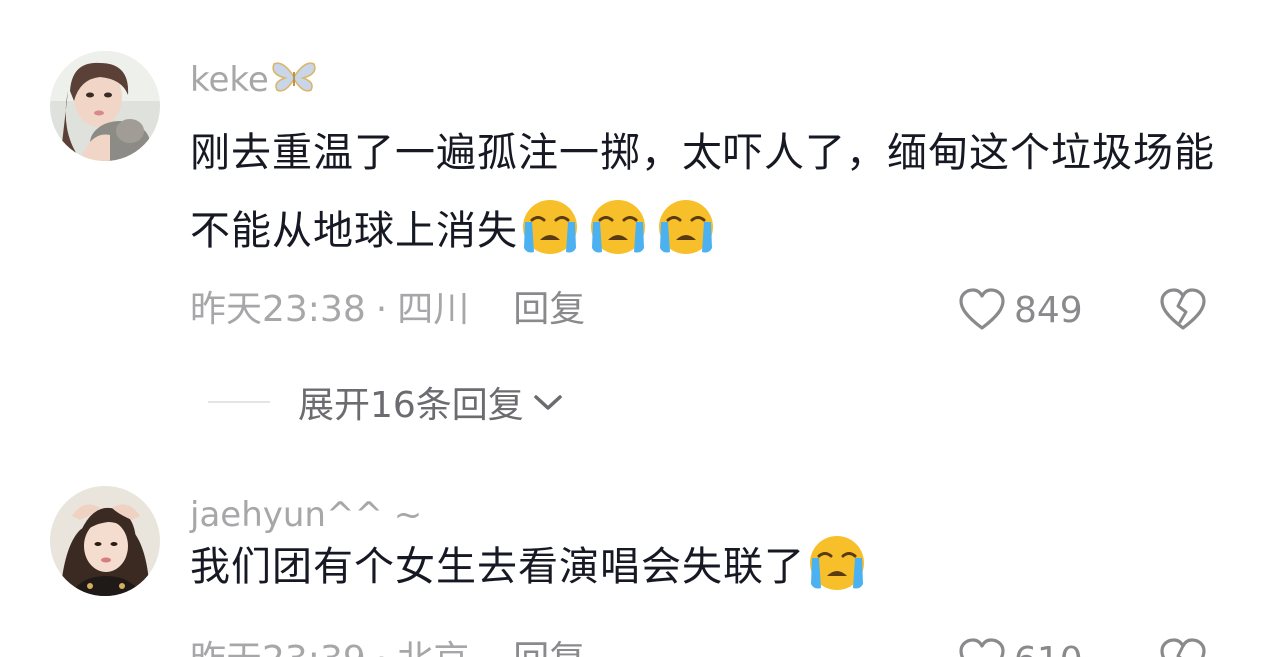 The height and width of the screenshot is (657, 1267). I want to click on like-count: 610, so click(1048, 648).